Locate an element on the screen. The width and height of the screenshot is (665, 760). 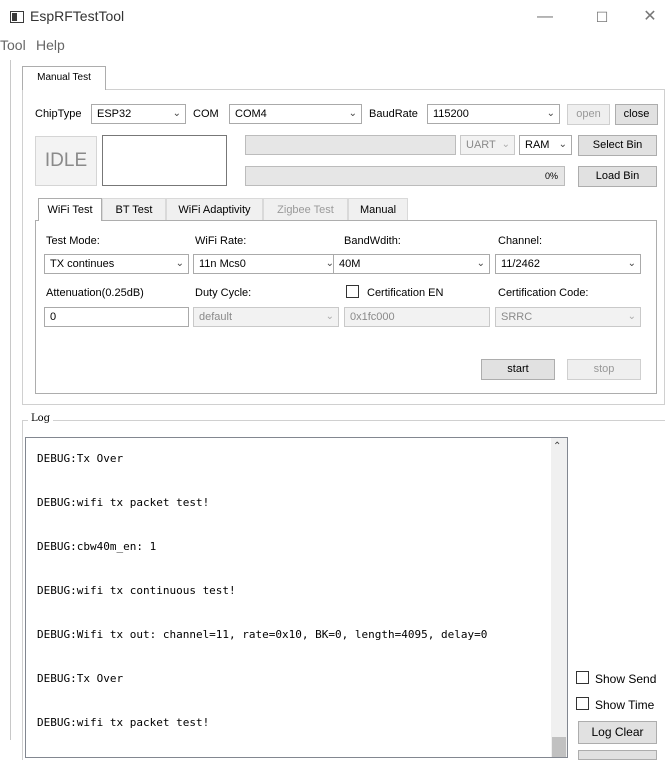
close-window-button: ✕ is located at coordinates (650, 17).